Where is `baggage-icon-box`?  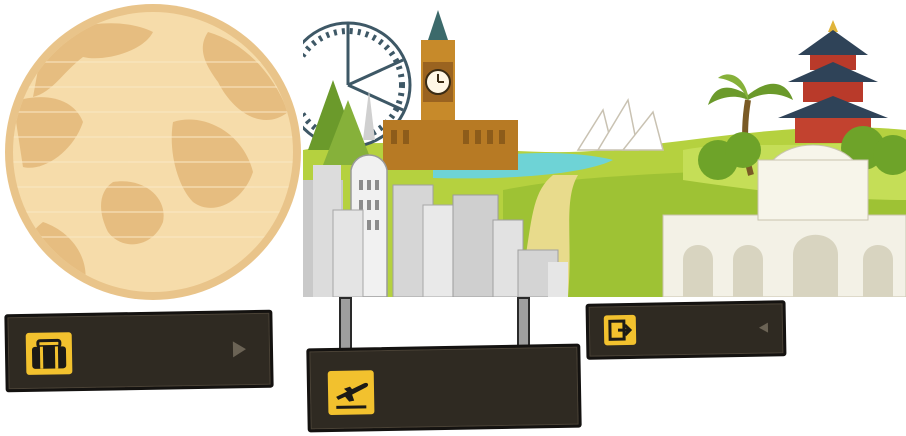
baggage-icon-box is located at coordinates (49, 353).